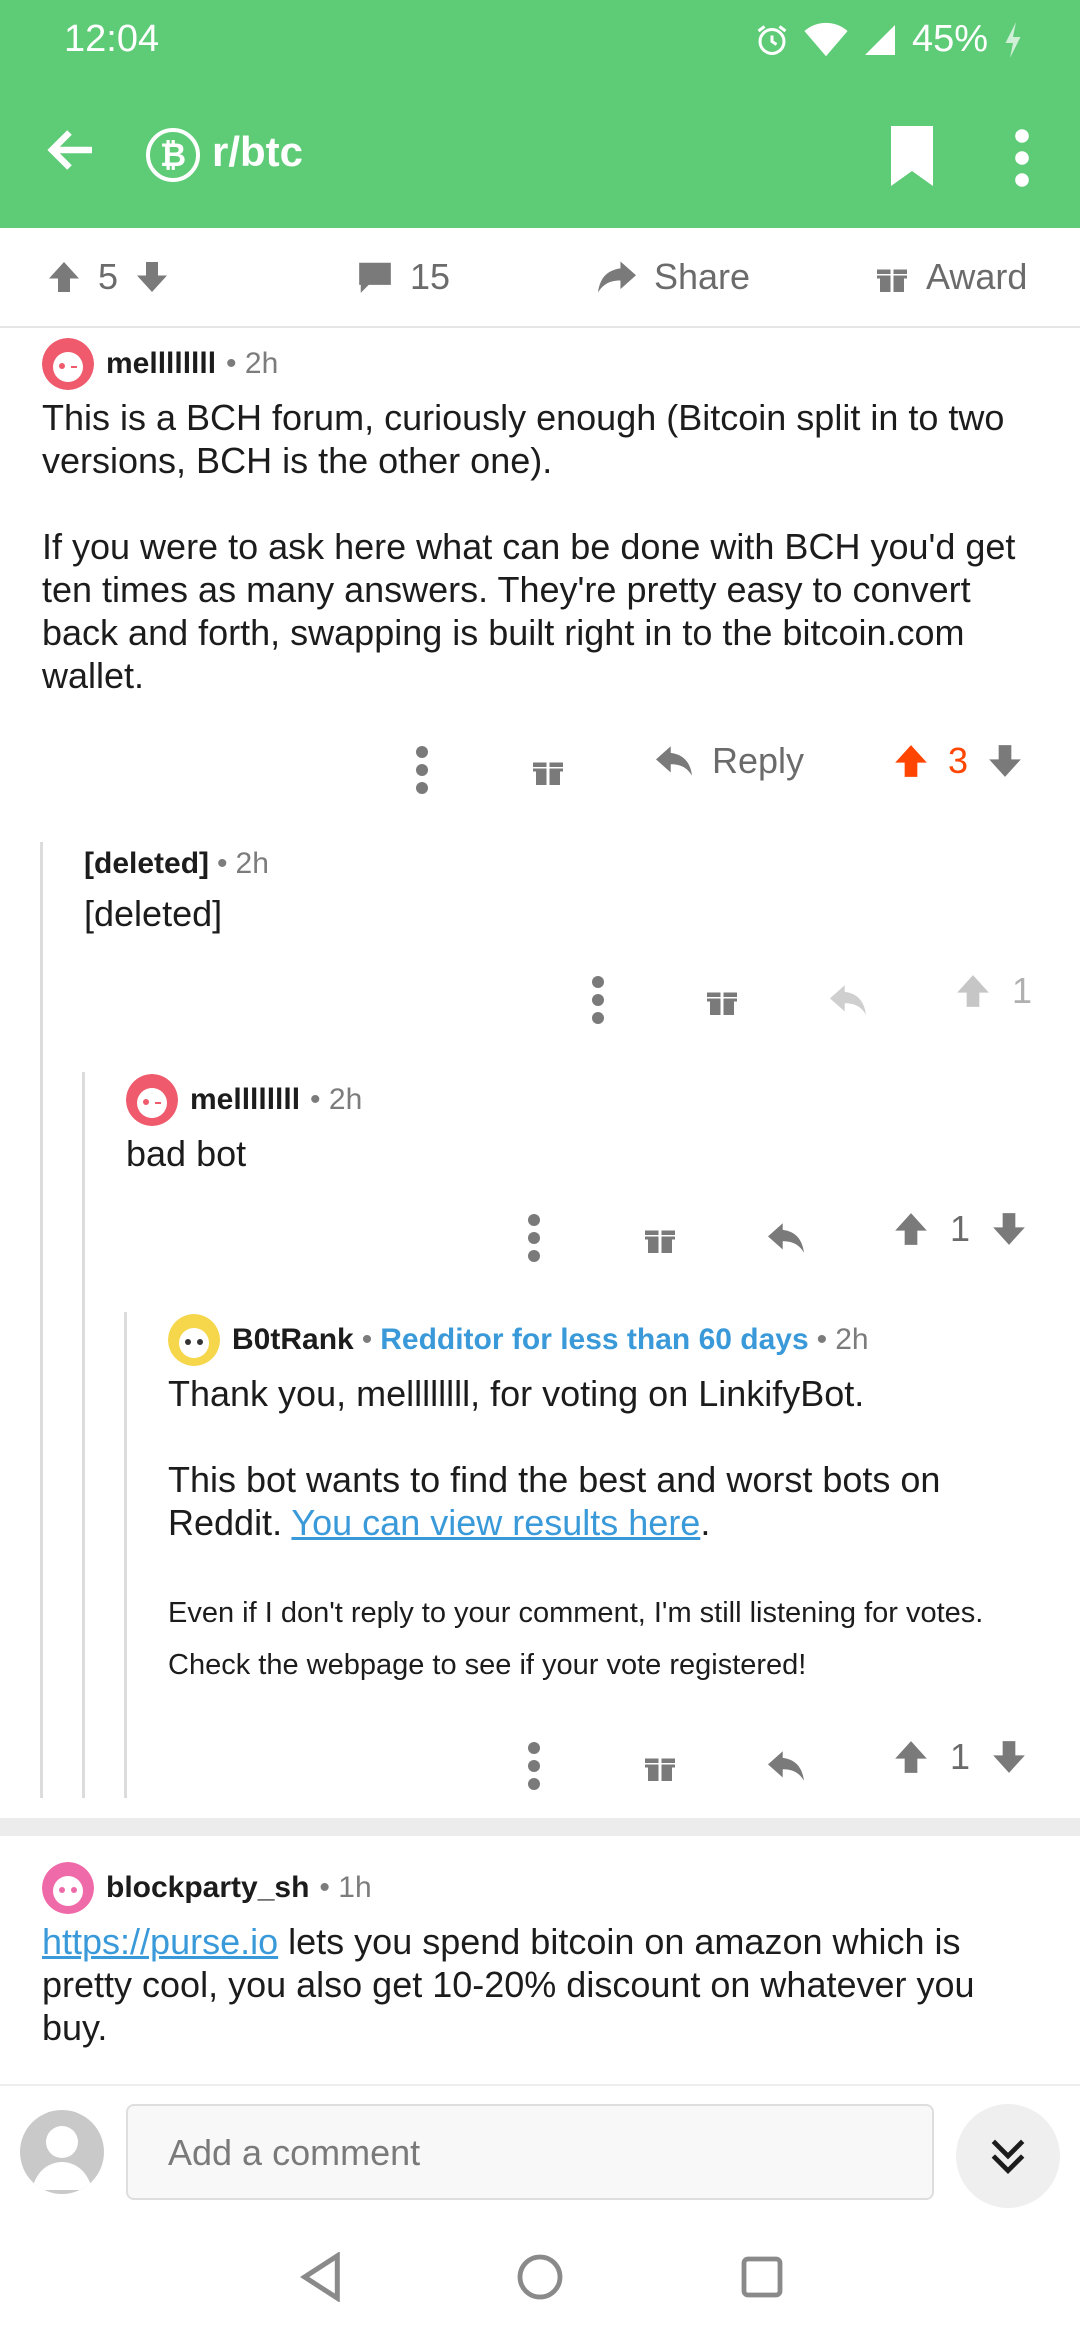 The image size is (1080, 2340). I want to click on post-action-bar: 5 15 Share Award, so click(540, 278).